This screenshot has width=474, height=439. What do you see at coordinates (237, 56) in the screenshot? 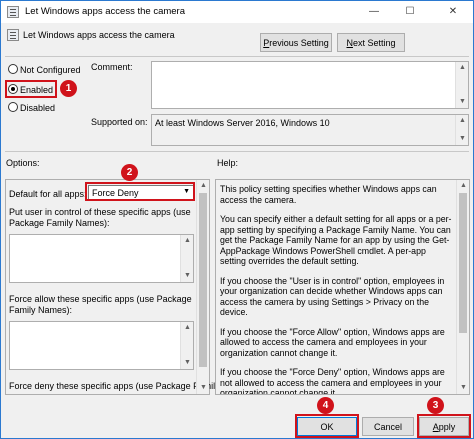
I see `header-divider` at bounding box center [237, 56].